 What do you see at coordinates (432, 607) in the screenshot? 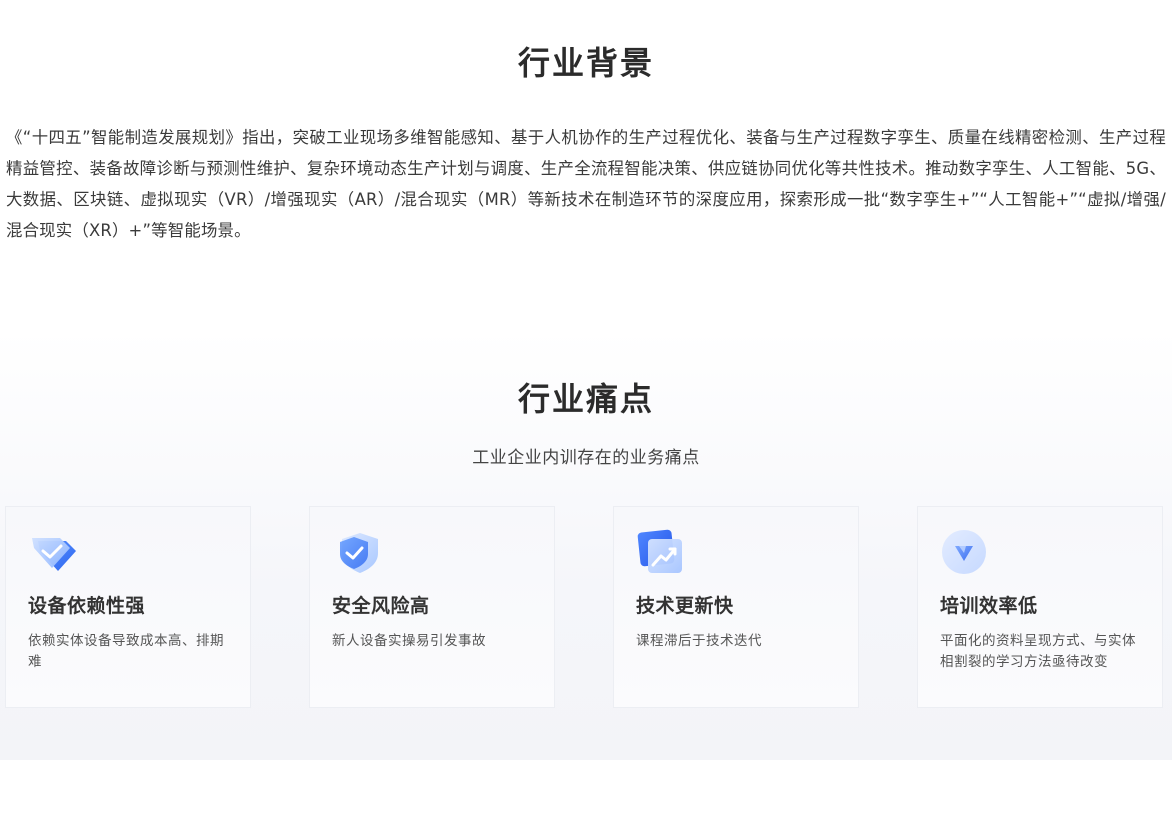
I see `pain-card-safety-risk: 安全风险高 新人设备实操易引发事故` at bounding box center [432, 607].